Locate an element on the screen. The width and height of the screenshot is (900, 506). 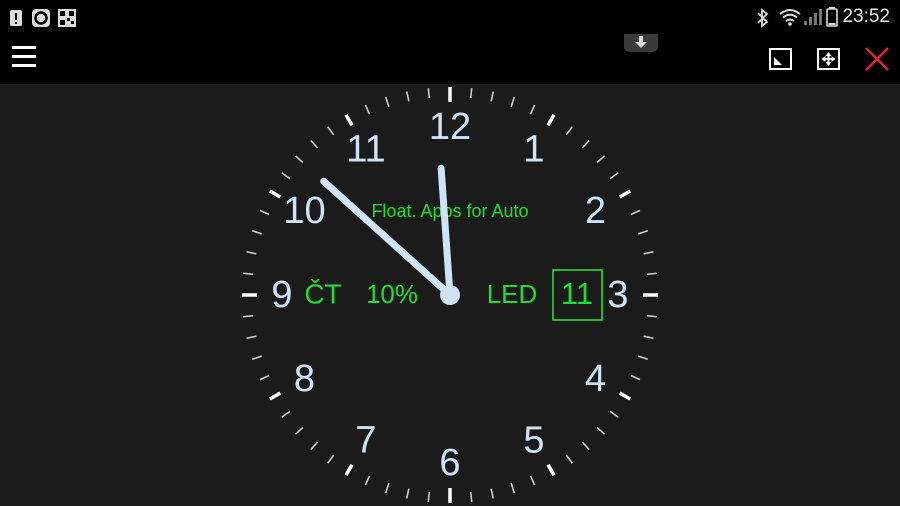
bluetooth-icon is located at coordinates (763, 18).